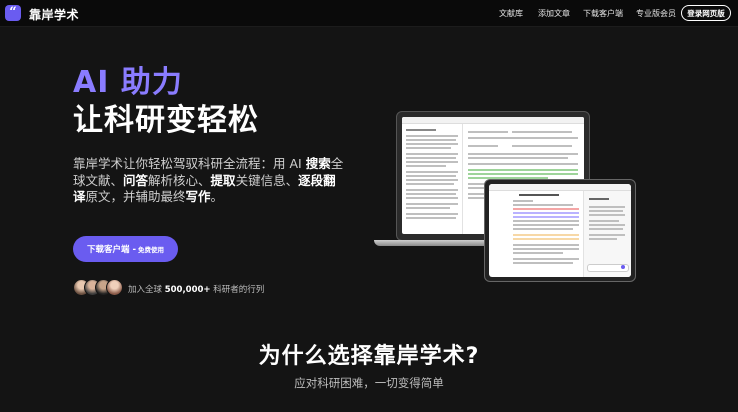 Image resolution: width=738 pixels, height=412 pixels. What do you see at coordinates (98, 287) in the screenshot?
I see `user-avatars` at bounding box center [98, 287].